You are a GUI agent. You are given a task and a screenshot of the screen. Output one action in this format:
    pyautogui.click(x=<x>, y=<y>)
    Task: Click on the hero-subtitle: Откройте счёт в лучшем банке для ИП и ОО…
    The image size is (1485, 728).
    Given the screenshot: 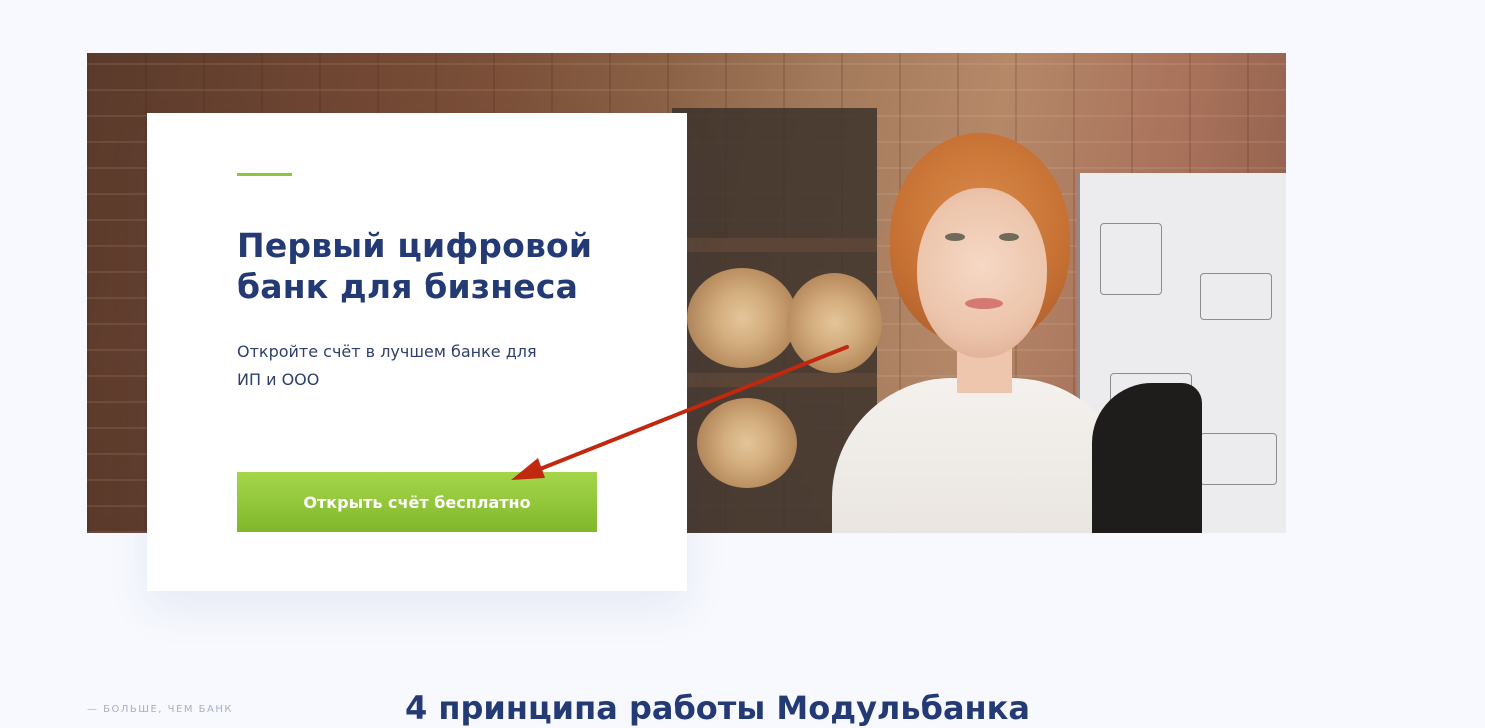 What is the action you would take?
    pyautogui.click(x=387, y=365)
    